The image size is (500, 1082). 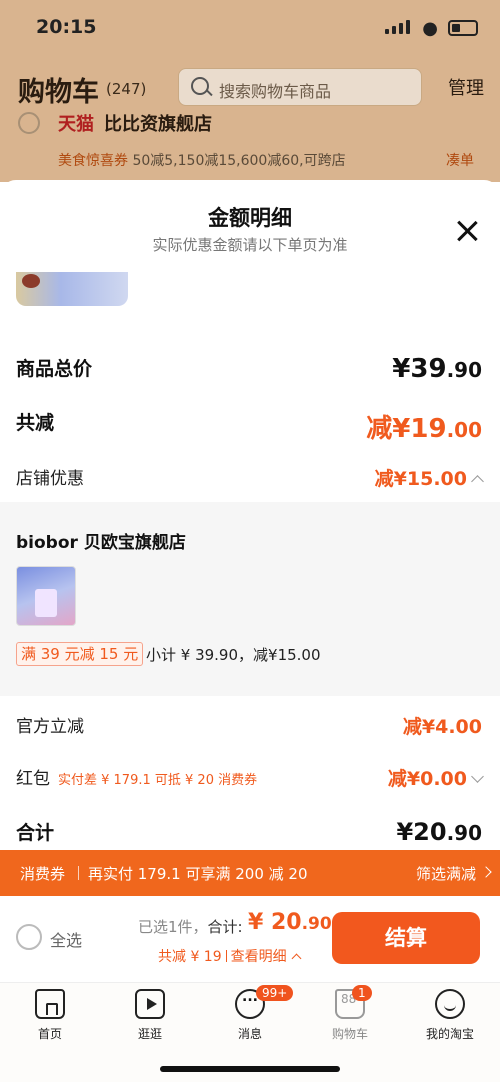 I want to click on coupon-text: 再实付 179.1 可享满 200 减 20, so click(x=198, y=874).